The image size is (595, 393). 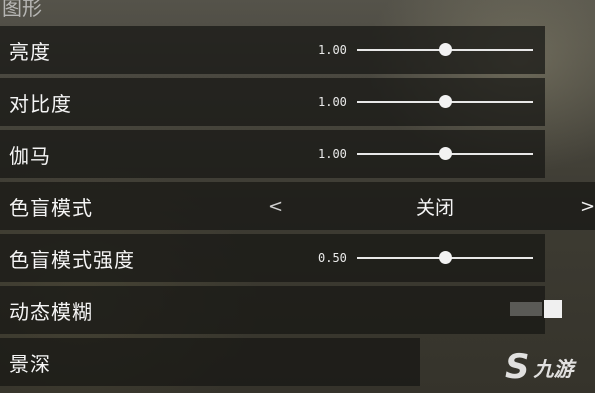 What do you see at coordinates (553, 309) in the screenshot?
I see `toggle-thumb` at bounding box center [553, 309].